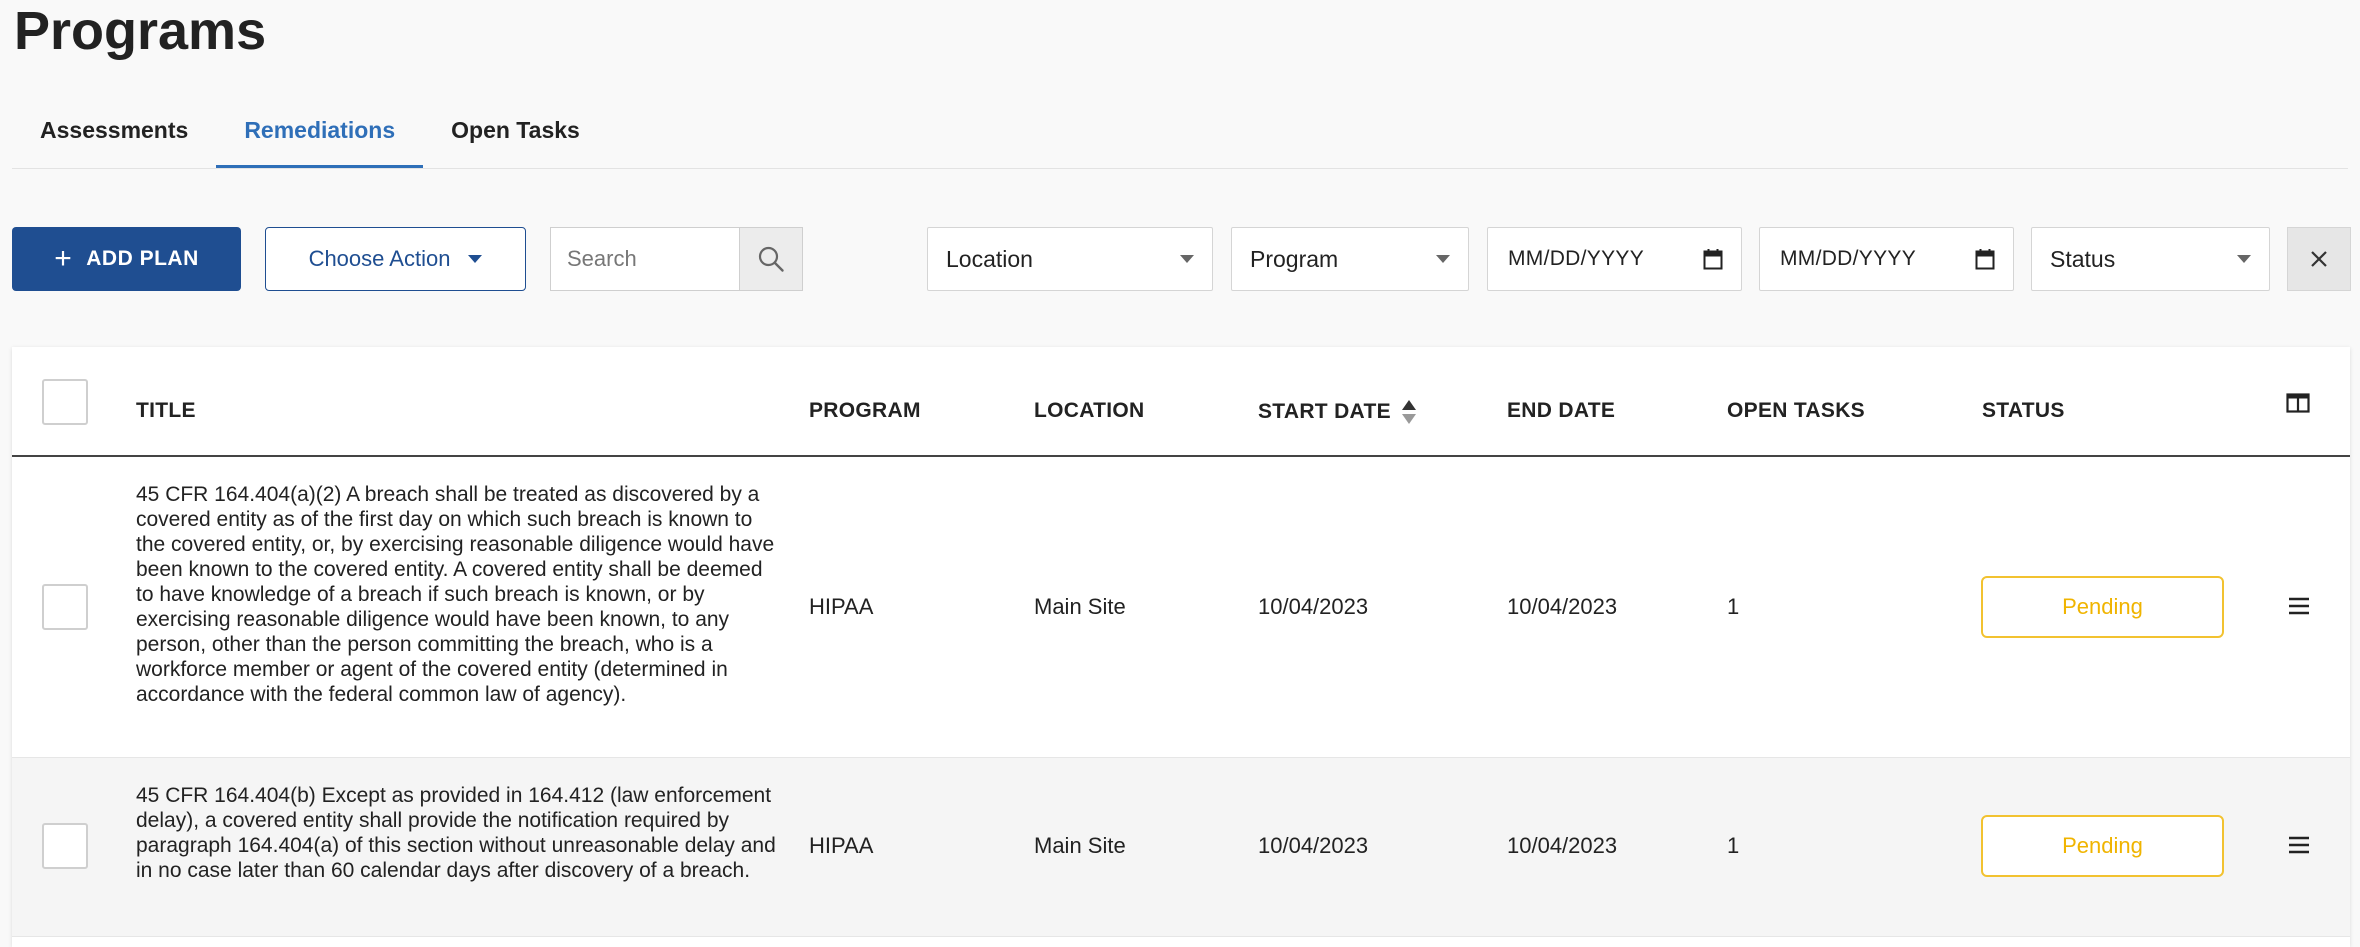 This screenshot has width=2360, height=947. Describe the element at coordinates (142, 258) in the screenshot. I see `add-plan-label: ADD PLAN` at that location.